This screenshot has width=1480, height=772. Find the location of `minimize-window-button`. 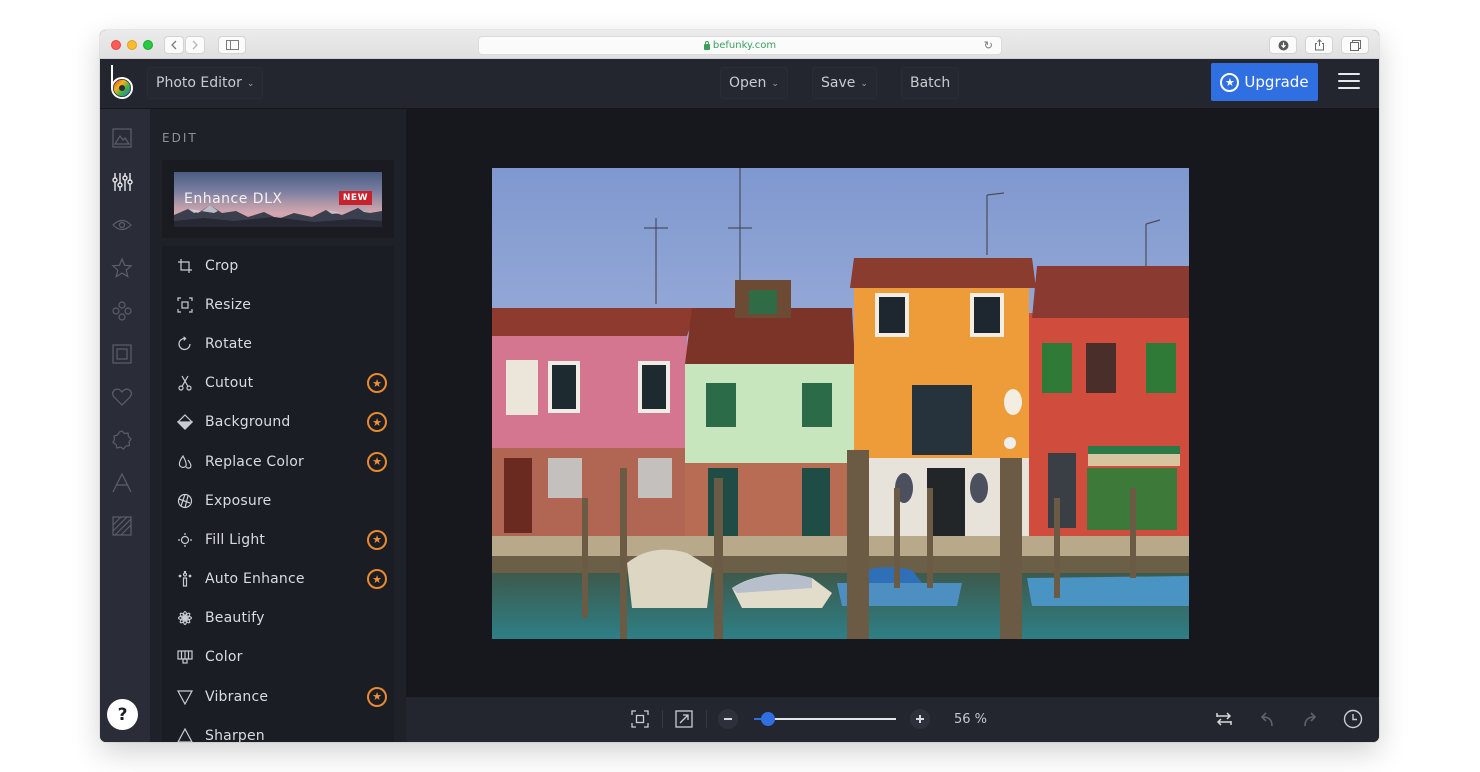

minimize-window-button is located at coordinates (132, 45).